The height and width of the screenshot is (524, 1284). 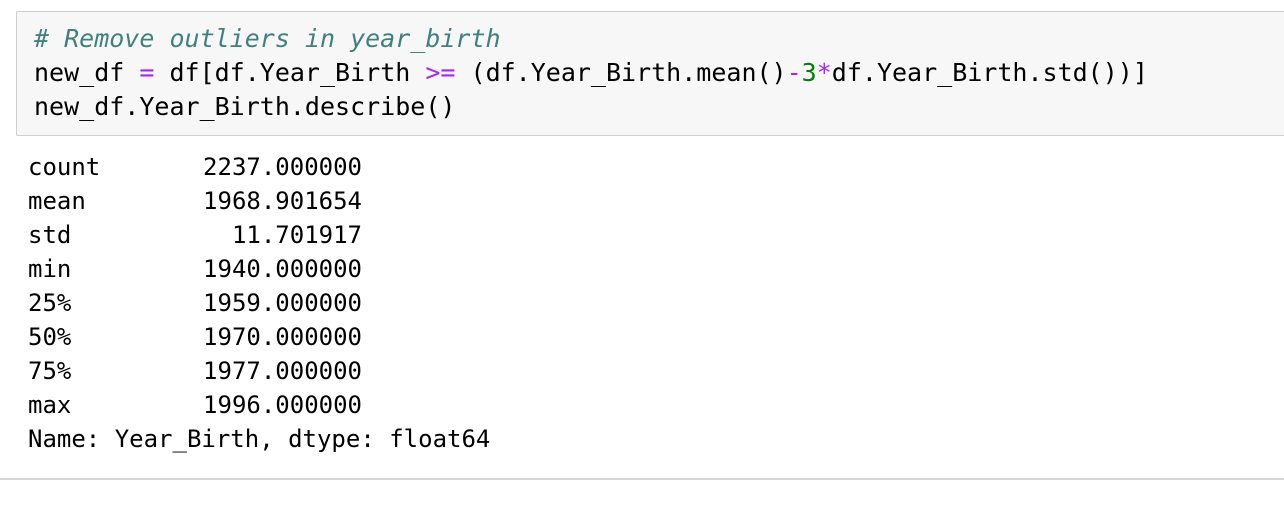 What do you see at coordinates (989, 72) in the screenshot?
I see `code-token: df.Year_Birth.std())]` at bounding box center [989, 72].